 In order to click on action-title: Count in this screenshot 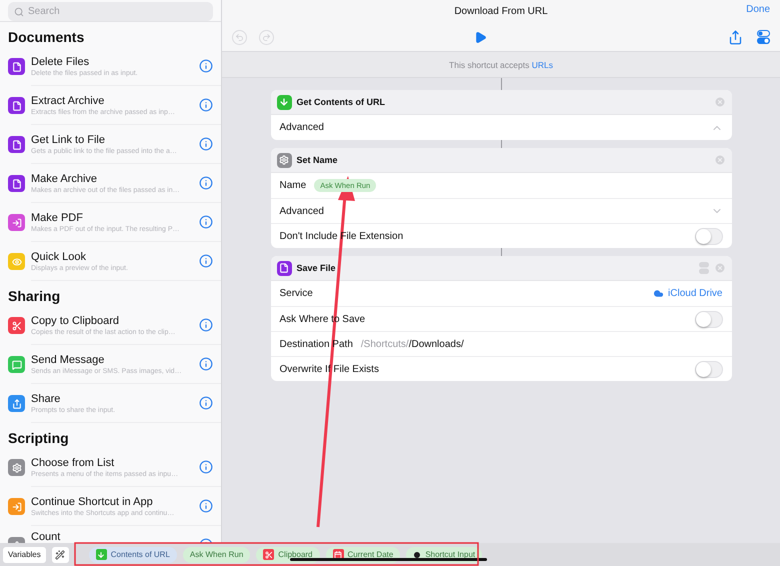, I will do `click(126, 537)`.